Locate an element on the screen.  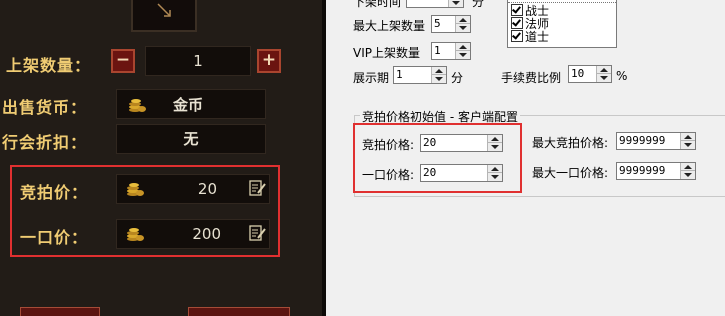
currency-select: 金币 is located at coordinates (191, 104).